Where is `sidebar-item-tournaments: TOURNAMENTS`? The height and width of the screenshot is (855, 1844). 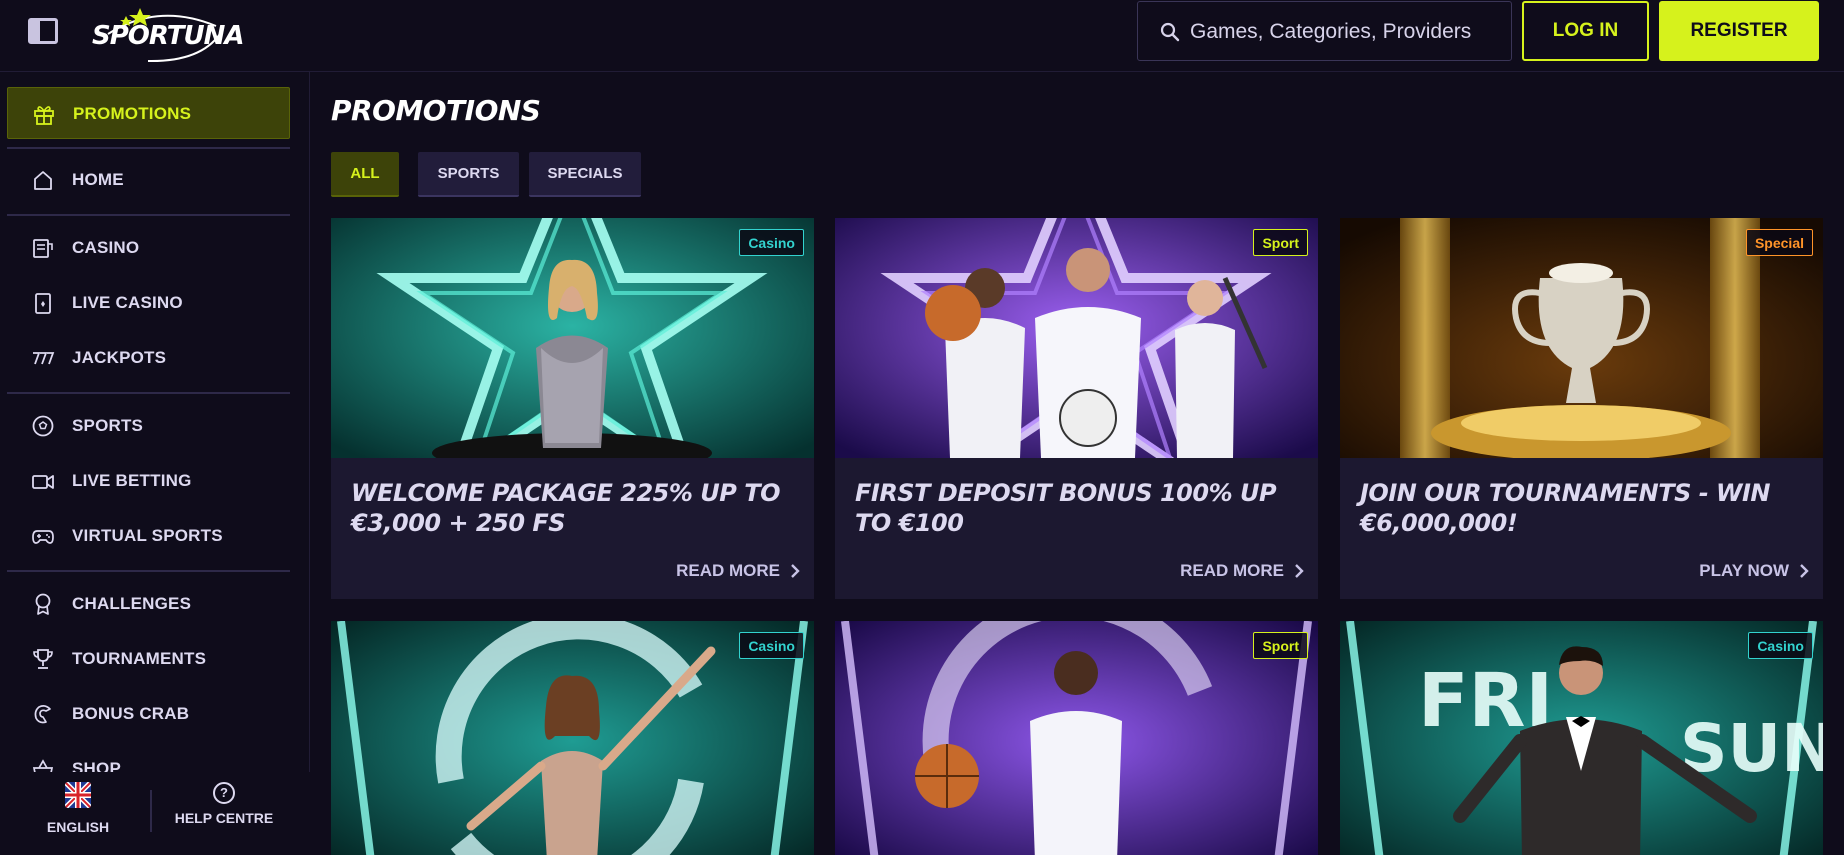
sidebar-item-tournaments: TOURNAMENTS is located at coordinates (148, 659).